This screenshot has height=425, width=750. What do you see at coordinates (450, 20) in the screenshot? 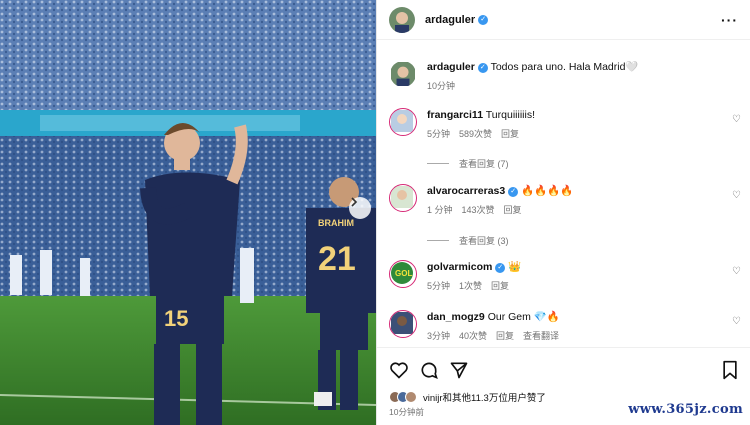
I see `author-username: ardaguler` at bounding box center [450, 20].